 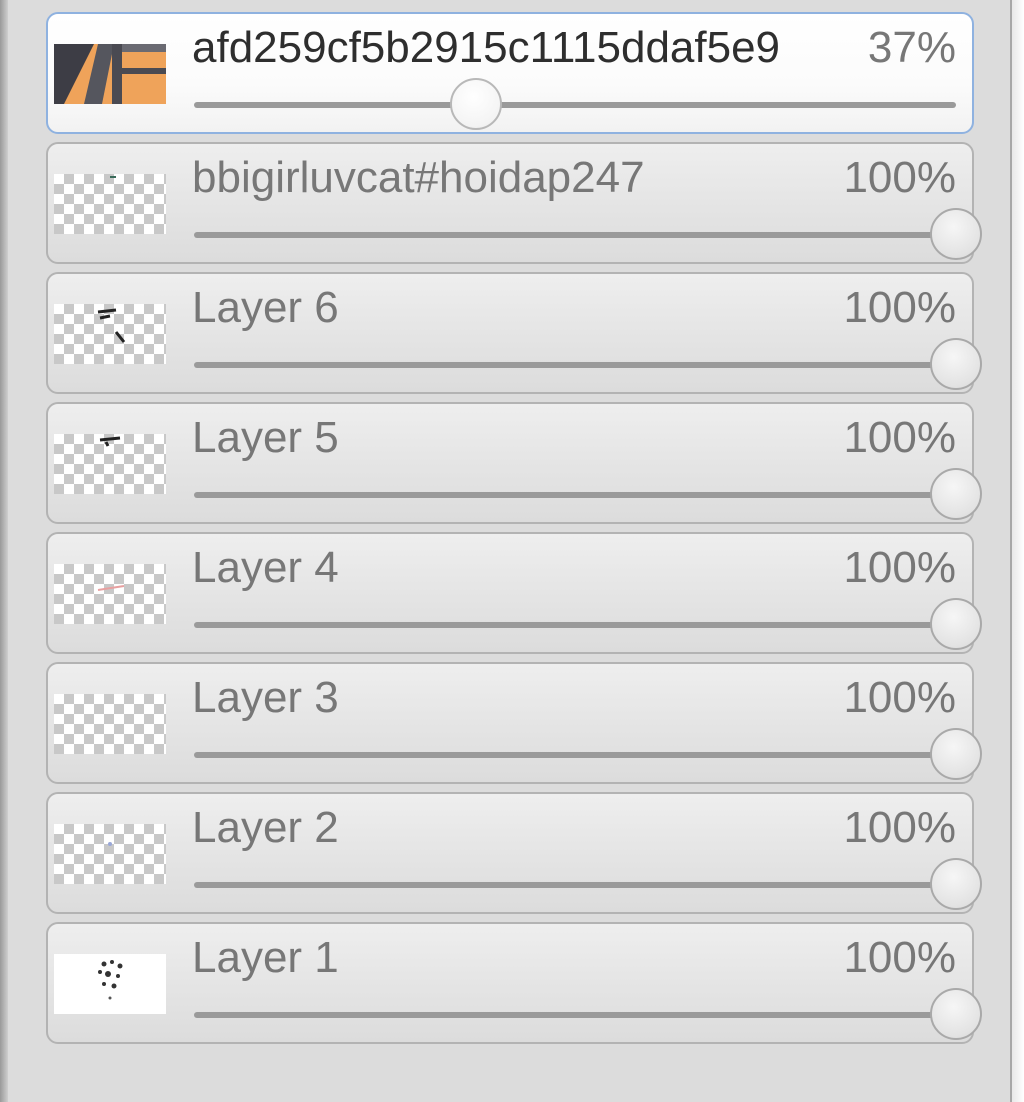 What do you see at coordinates (514, 983) in the screenshot?
I see `layer-row: Layer 1 100%` at bounding box center [514, 983].